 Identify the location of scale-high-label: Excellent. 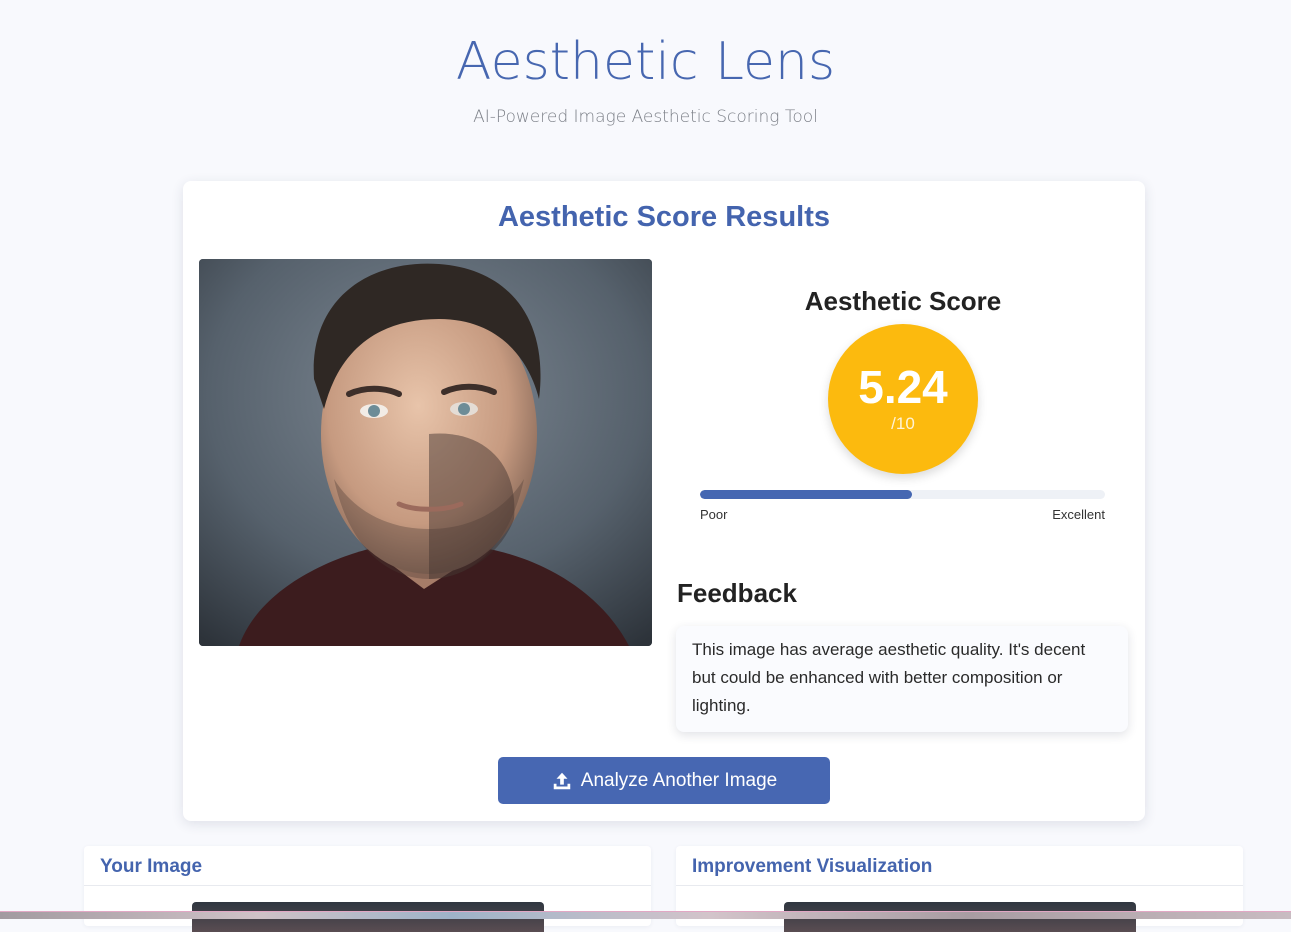
(1078, 514).